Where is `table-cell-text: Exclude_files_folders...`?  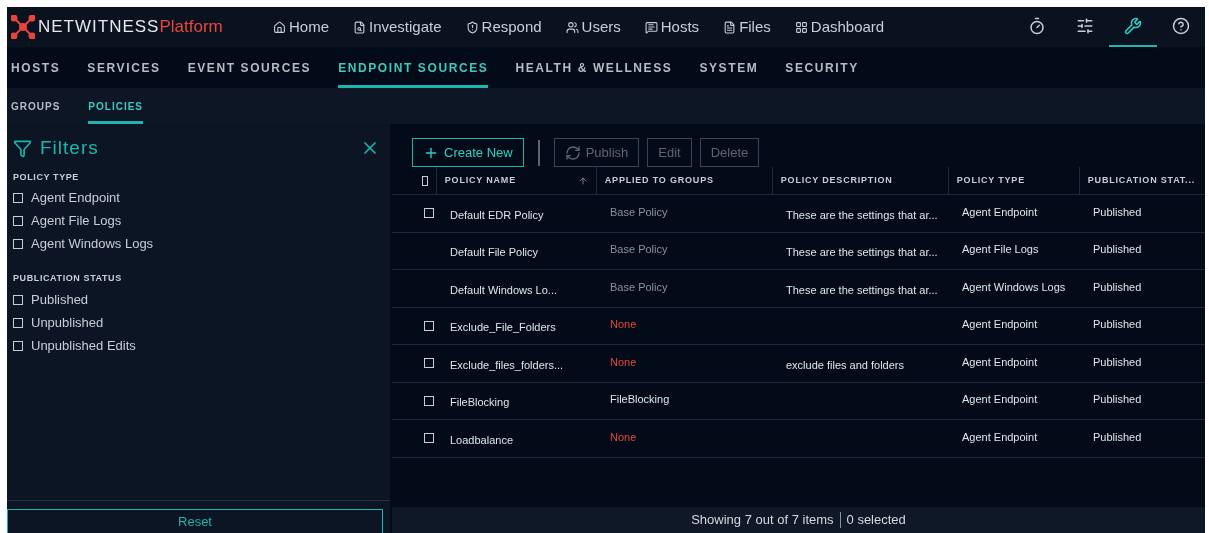 table-cell-text: Exclude_files_folders... is located at coordinates (507, 365).